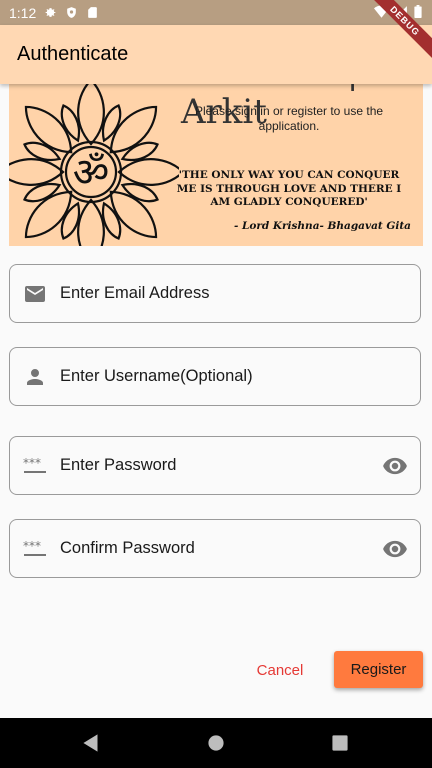 The image size is (432, 768). I want to click on show-confirm-password-icon, so click(395, 549).